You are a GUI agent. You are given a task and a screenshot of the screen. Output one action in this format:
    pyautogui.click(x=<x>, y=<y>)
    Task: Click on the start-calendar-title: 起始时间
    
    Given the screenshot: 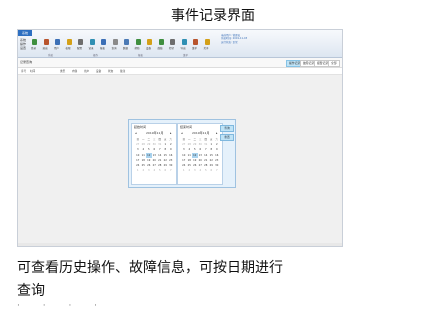 What is the action you would take?
    pyautogui.click(x=140, y=127)
    